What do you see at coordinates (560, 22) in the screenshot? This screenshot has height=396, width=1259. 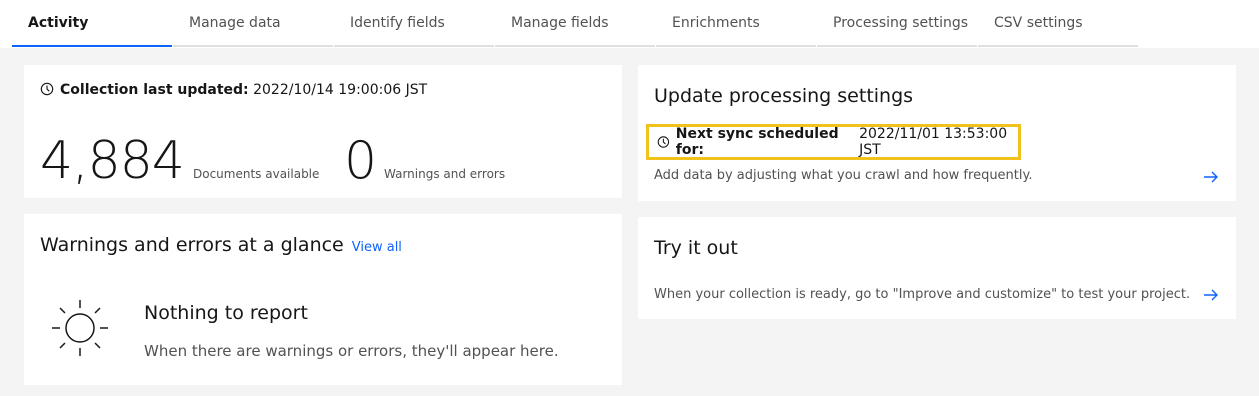 I see `tab-label: Manage fields` at bounding box center [560, 22].